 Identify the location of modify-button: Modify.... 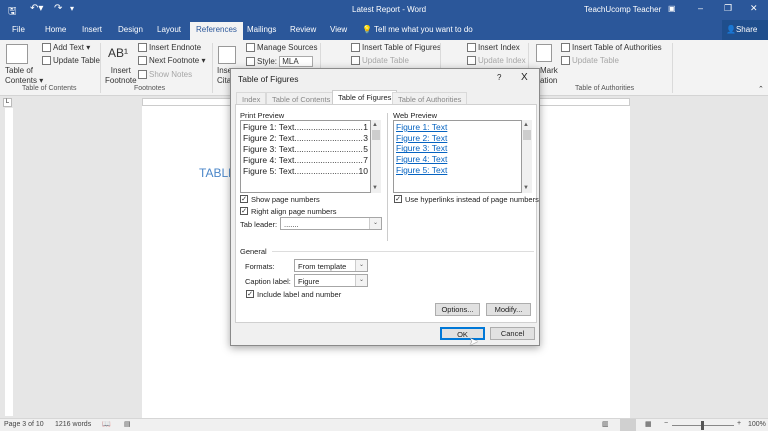
(508, 309).